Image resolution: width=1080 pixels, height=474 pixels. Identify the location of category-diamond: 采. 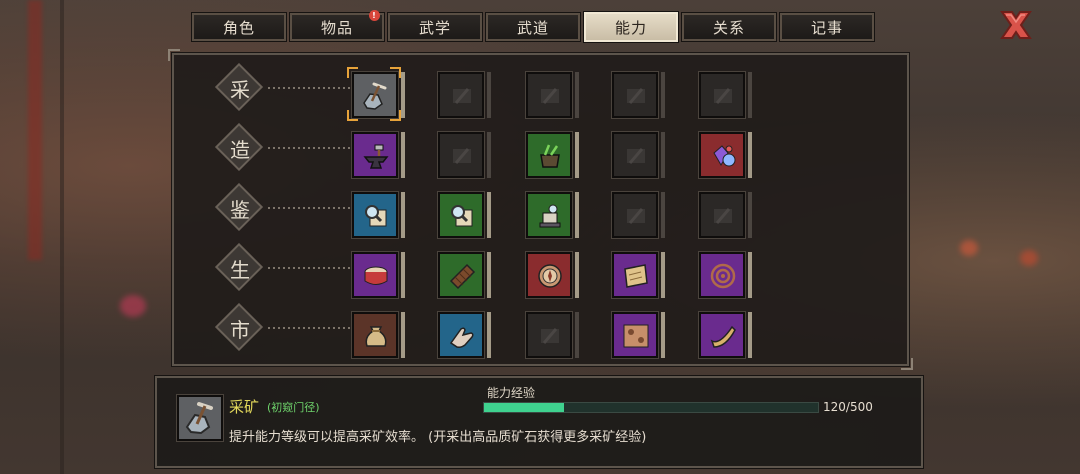
(286, 87).